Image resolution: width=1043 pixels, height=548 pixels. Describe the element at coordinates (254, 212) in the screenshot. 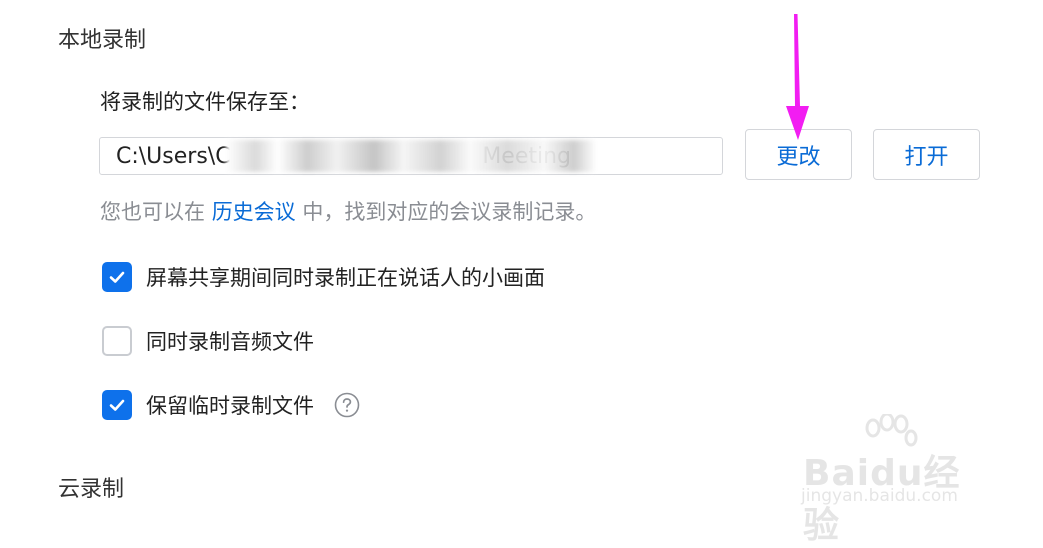

I see `history-meetings-link: 历史会议` at that location.